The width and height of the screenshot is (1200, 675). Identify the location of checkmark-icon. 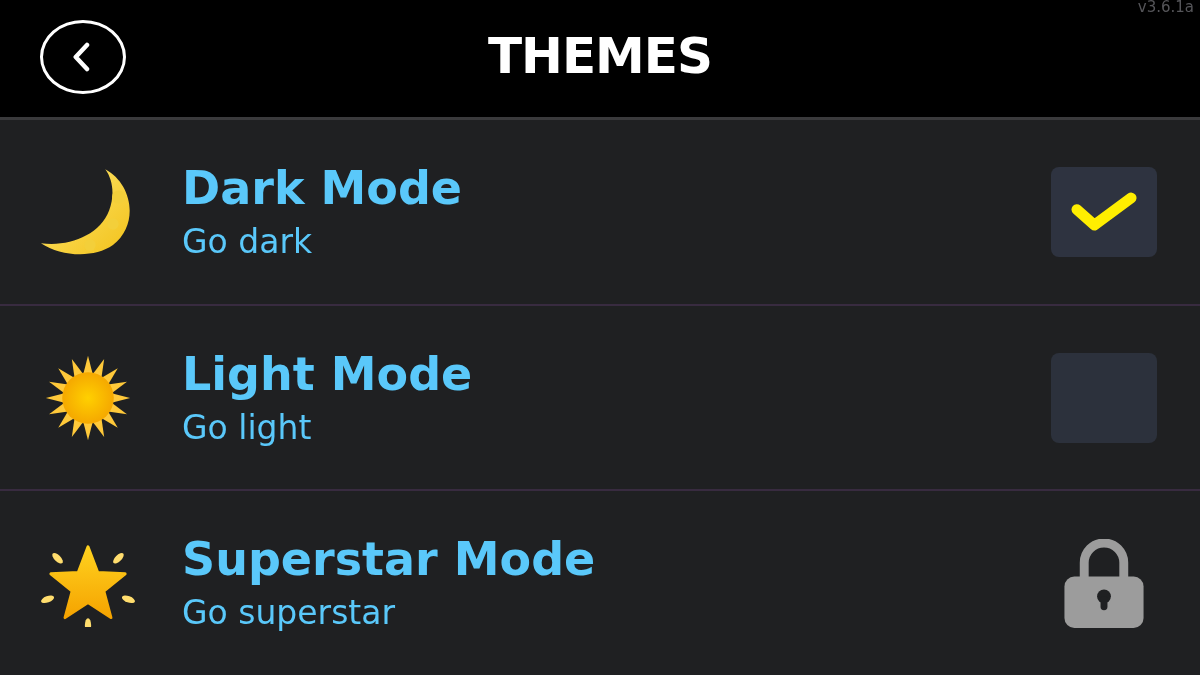
(1104, 212).